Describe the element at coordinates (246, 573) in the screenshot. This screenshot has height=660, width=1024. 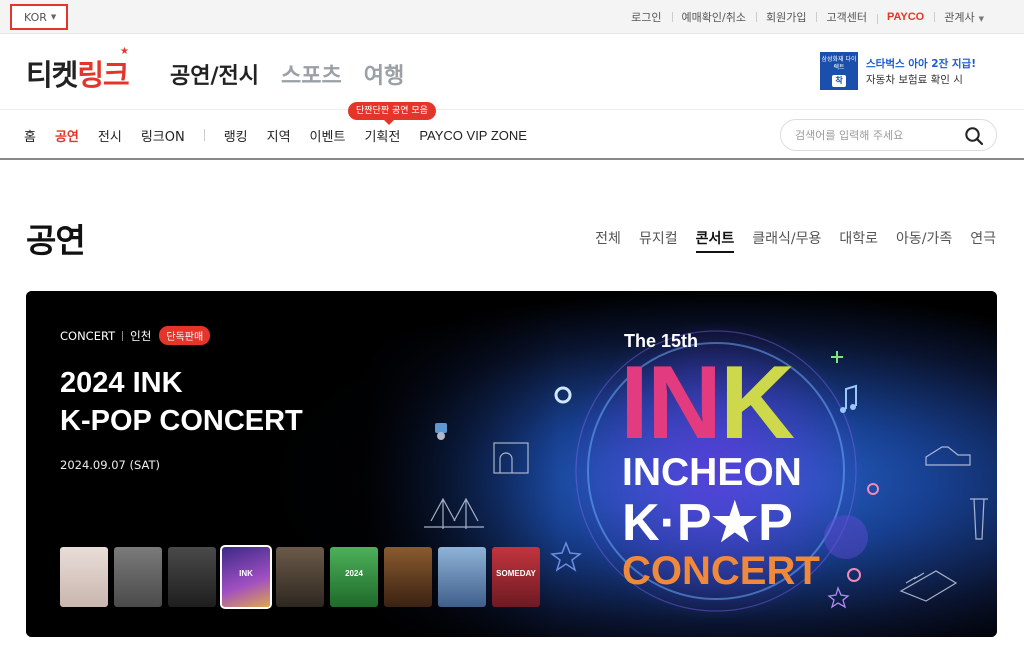
I see `thumbnail-4-label: INK` at that location.